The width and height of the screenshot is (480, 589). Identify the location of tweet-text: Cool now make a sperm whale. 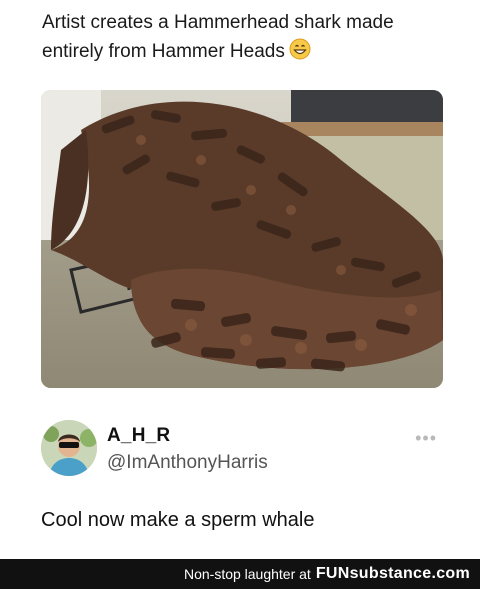
(178, 520).